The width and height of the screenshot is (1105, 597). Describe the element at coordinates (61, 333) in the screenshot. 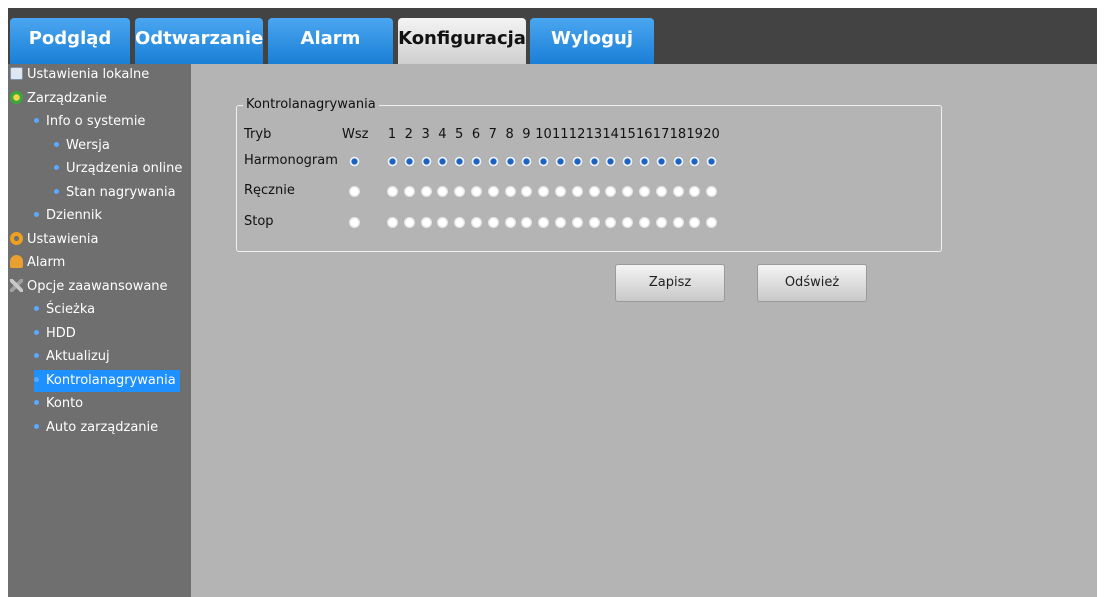

I see `sidebar-item-label: HDD` at that location.